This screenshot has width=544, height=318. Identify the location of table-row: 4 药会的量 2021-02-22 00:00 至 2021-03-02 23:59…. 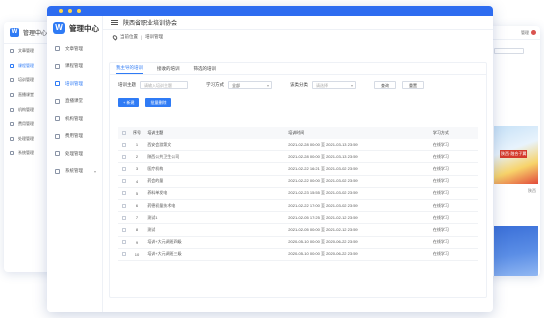
(298, 182).